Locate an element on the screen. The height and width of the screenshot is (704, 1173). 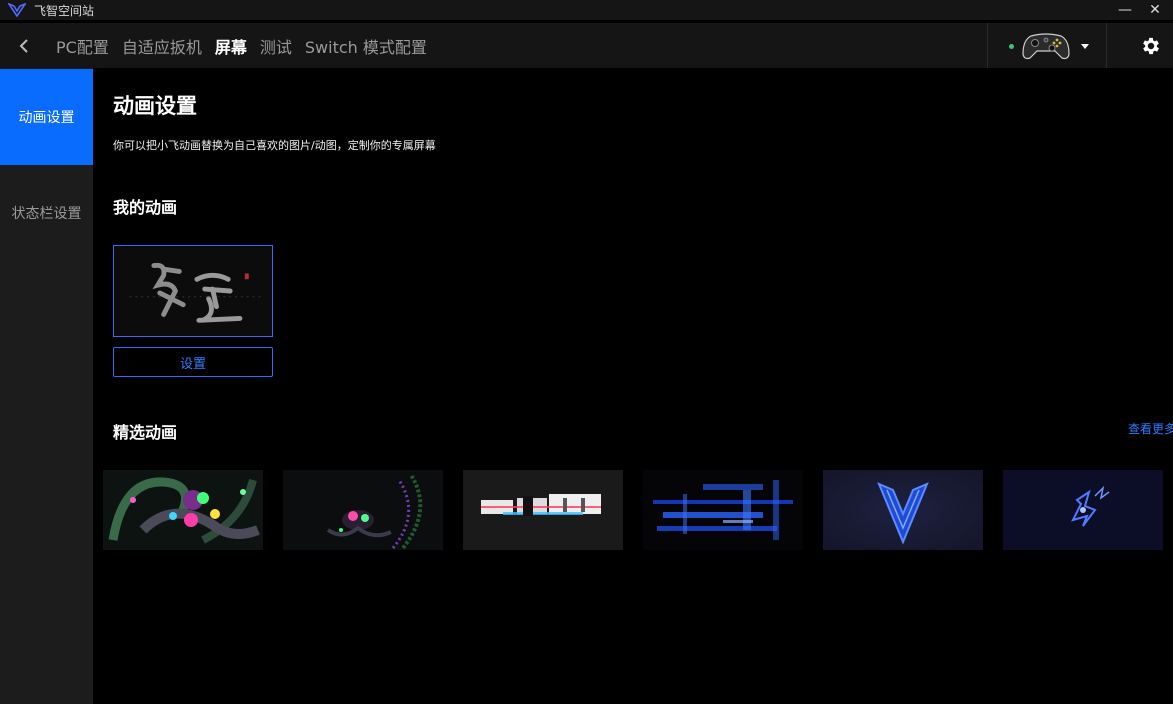
my-animation-heading: 我的动画 is located at coordinates (145, 207).